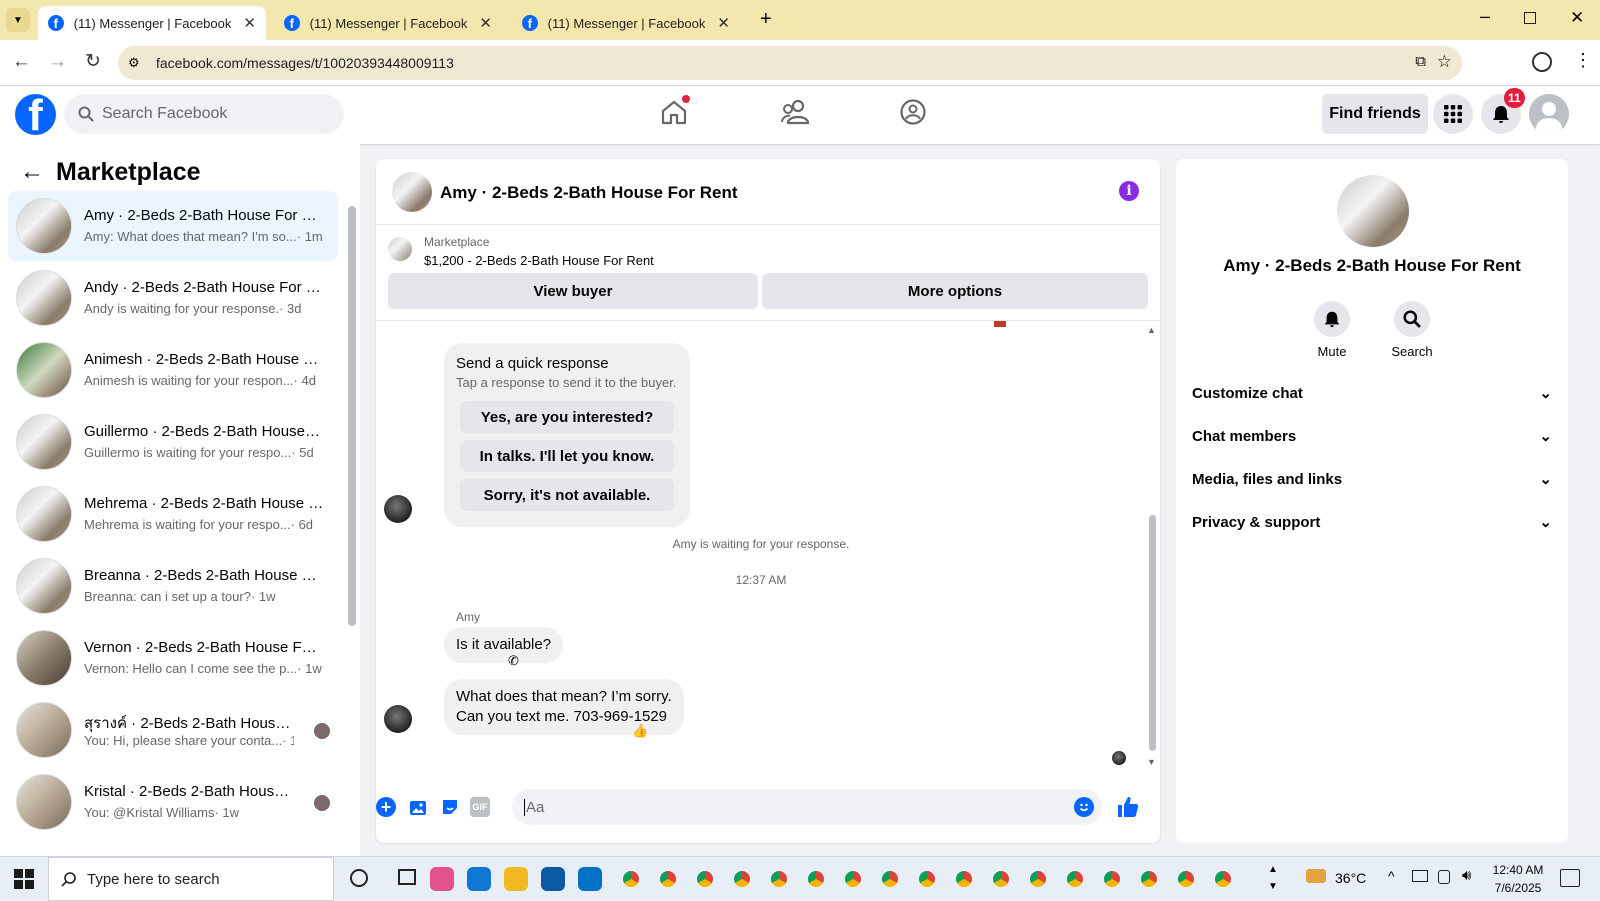 This screenshot has height=901, width=1600. I want to click on site-info-icon: ⚙, so click(134, 63).